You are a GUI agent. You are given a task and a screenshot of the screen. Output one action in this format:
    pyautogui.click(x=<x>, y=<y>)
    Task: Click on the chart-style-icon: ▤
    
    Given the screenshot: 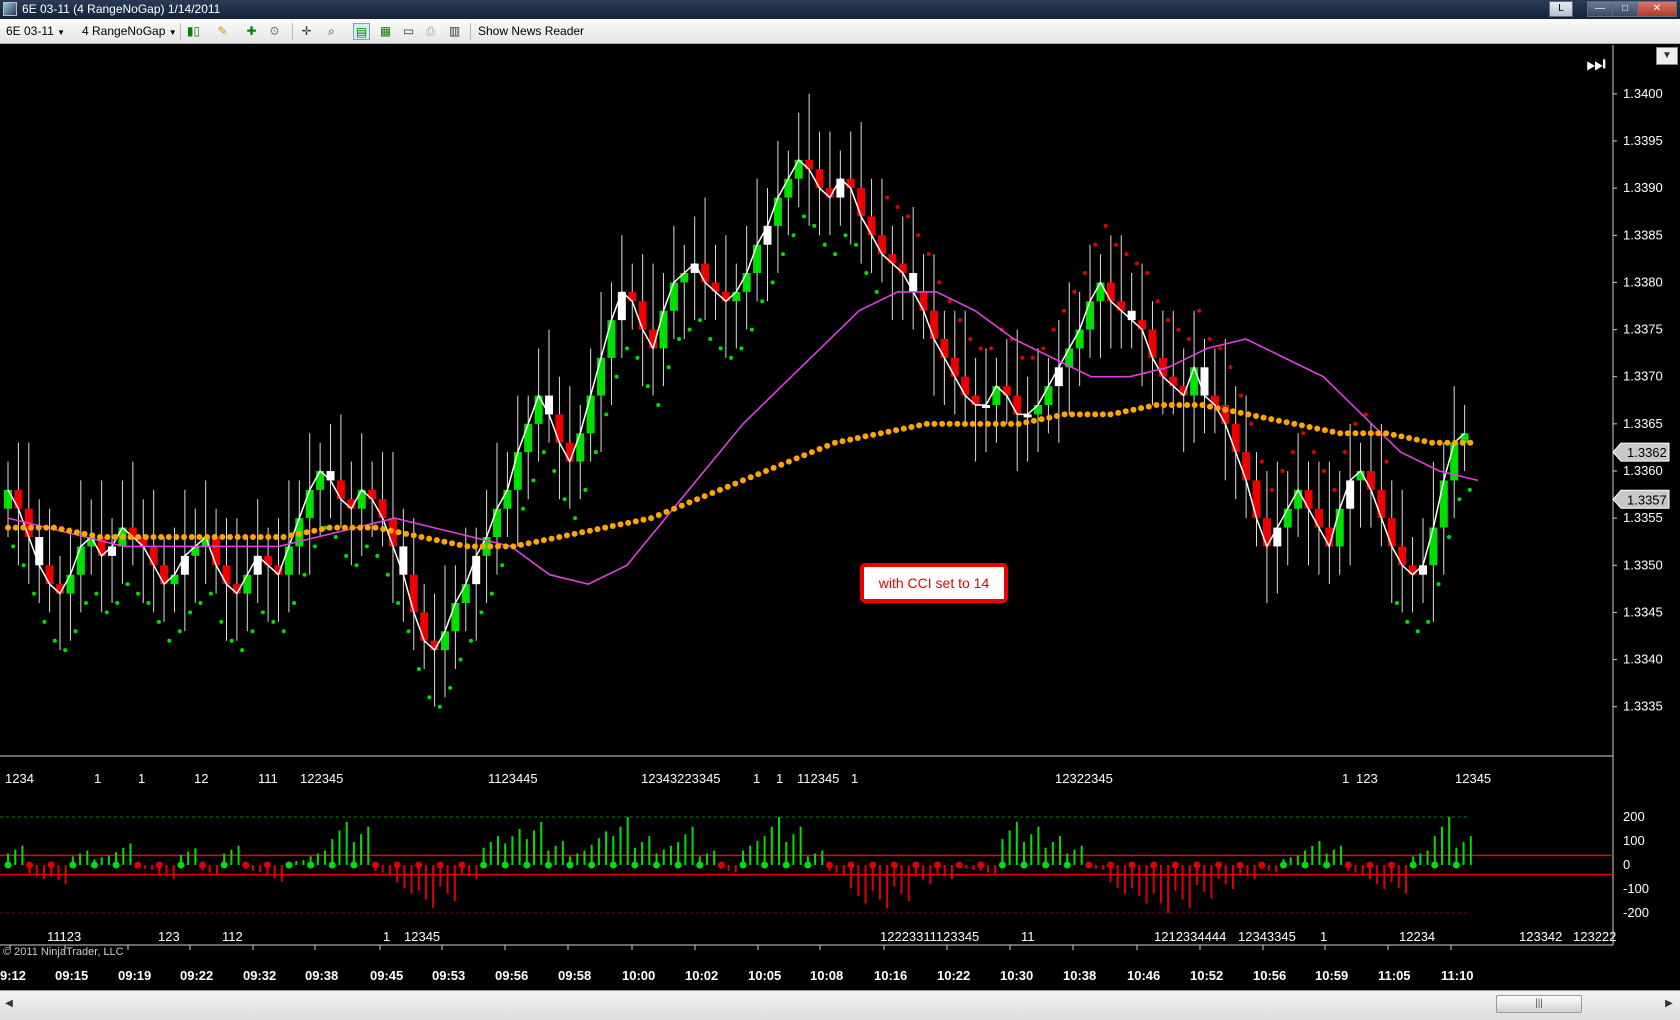 What is the action you would take?
    pyautogui.click(x=361, y=31)
    